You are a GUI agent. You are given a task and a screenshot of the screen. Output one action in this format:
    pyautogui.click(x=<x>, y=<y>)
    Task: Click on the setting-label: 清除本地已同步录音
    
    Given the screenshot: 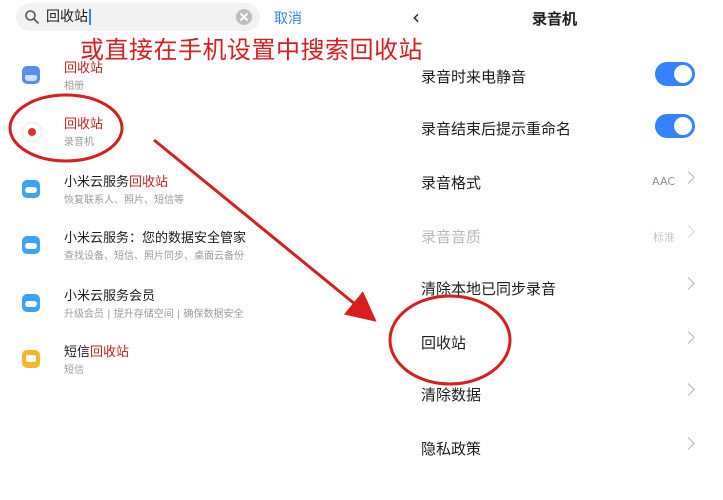 What is the action you would take?
    pyautogui.click(x=489, y=289)
    